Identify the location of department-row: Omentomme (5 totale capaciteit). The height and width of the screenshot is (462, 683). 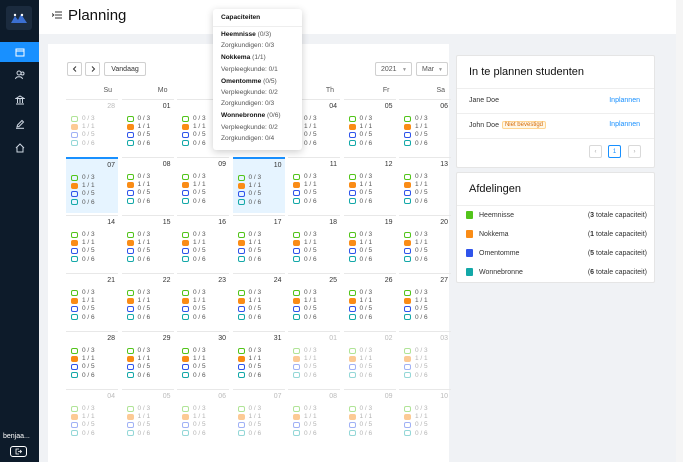
(556, 253).